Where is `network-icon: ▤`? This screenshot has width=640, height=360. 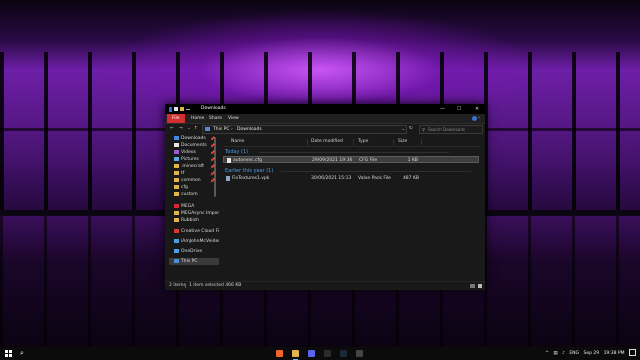
network-icon: ▤ is located at coordinates (555, 353).